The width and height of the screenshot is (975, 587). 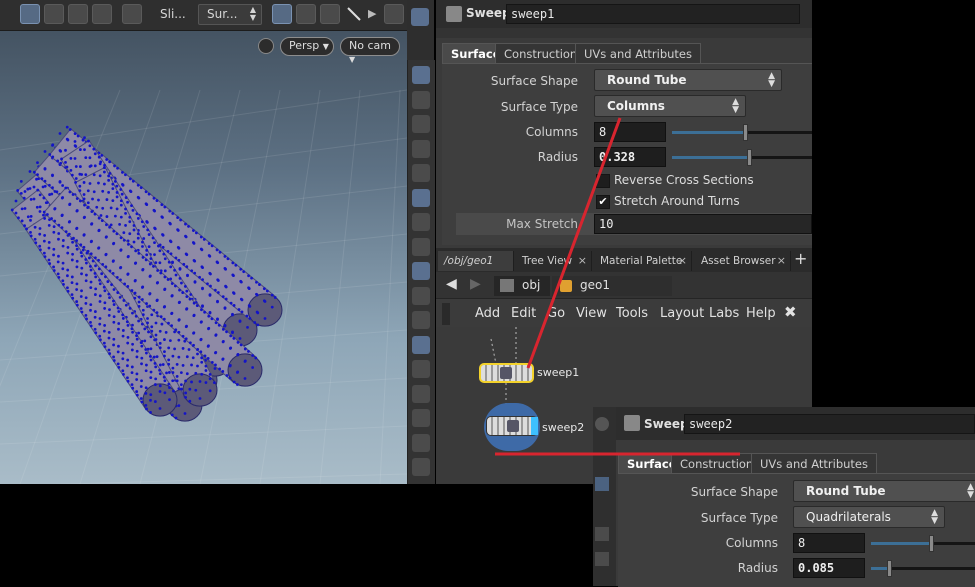 I want to click on annotation-lines, so click(x=617, y=286).